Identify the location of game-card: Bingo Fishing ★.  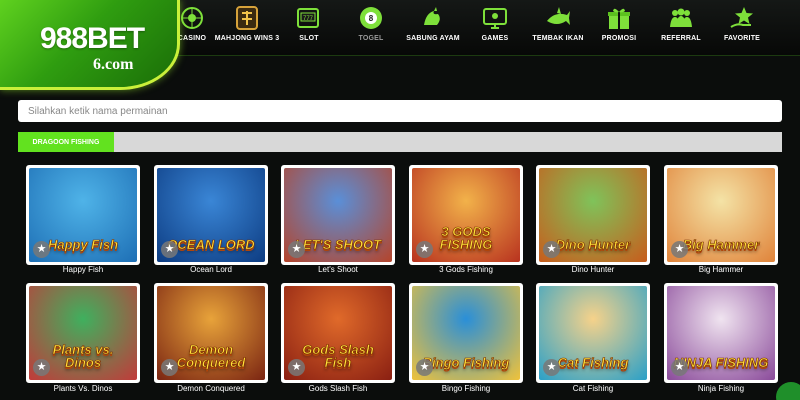
(466, 333).